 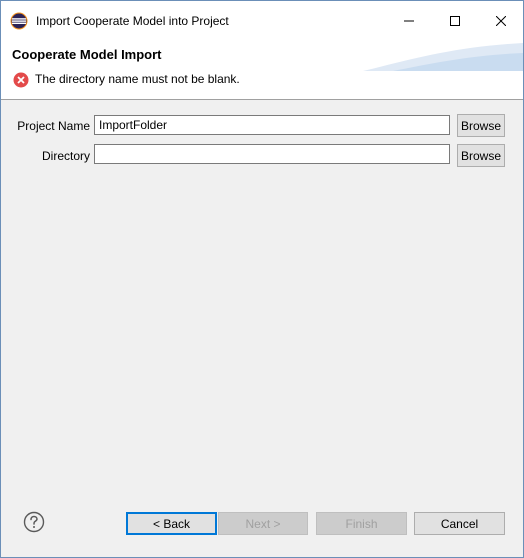 I want to click on browse-directory-button: Browse, so click(x=481, y=155).